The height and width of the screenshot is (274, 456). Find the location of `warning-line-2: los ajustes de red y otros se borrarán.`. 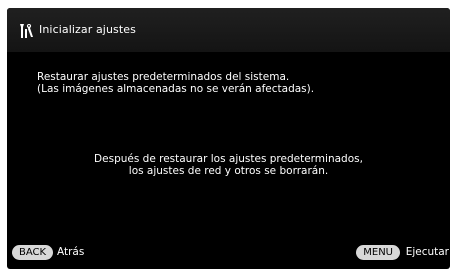

warning-line-2: los ajustes de red y otros se borrarán. is located at coordinates (228, 171).